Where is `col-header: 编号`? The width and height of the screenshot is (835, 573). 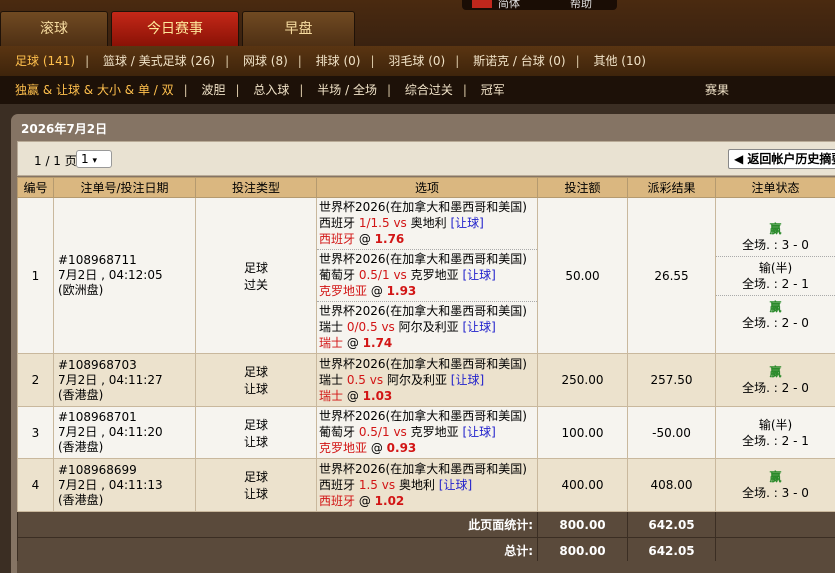
col-header: 编号 is located at coordinates (35, 187).